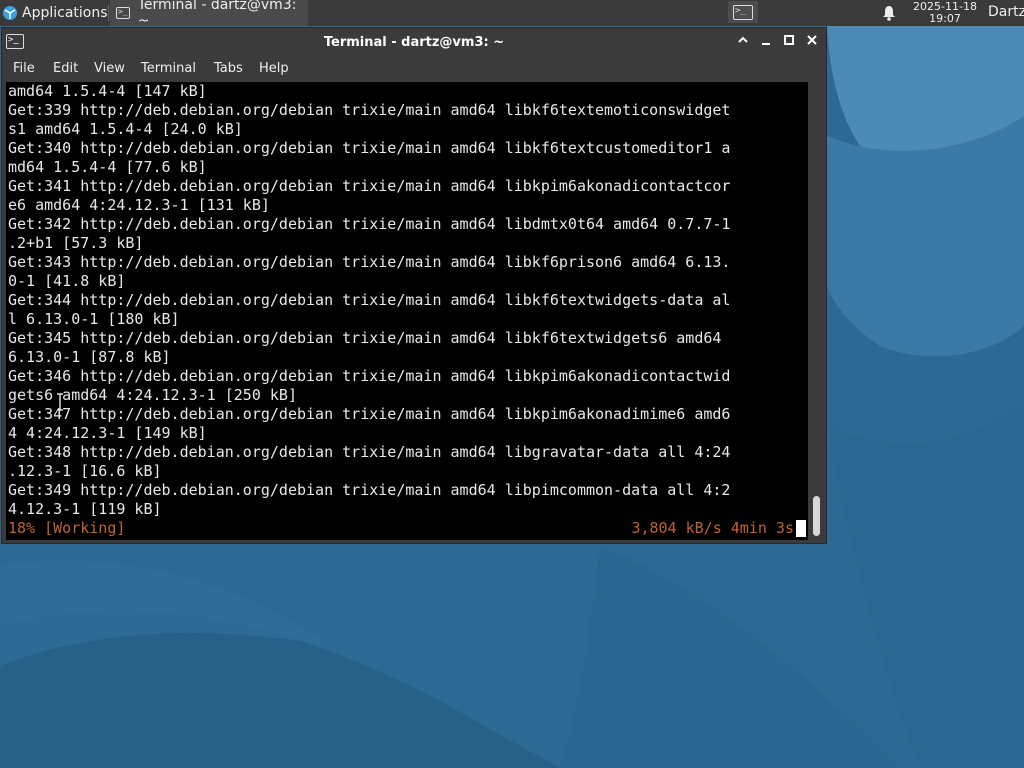  I want to click on minimize-icon, so click(766, 44).